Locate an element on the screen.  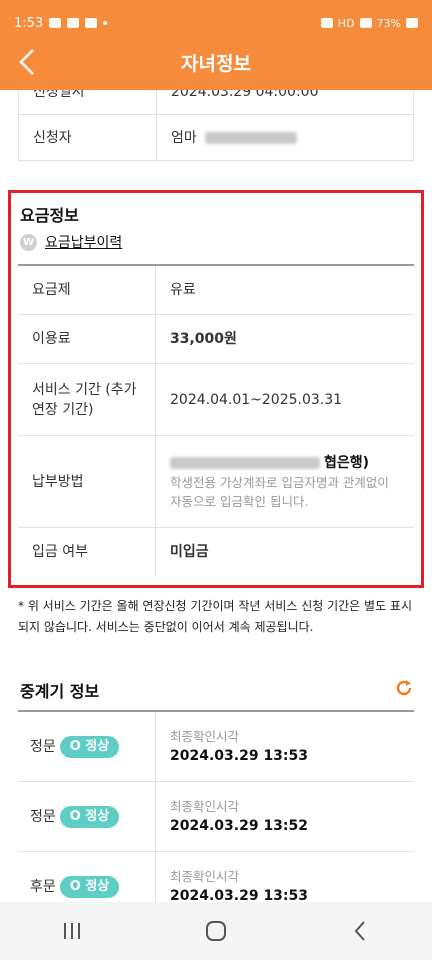
row-label: 이용료 is located at coordinates (87, 339).